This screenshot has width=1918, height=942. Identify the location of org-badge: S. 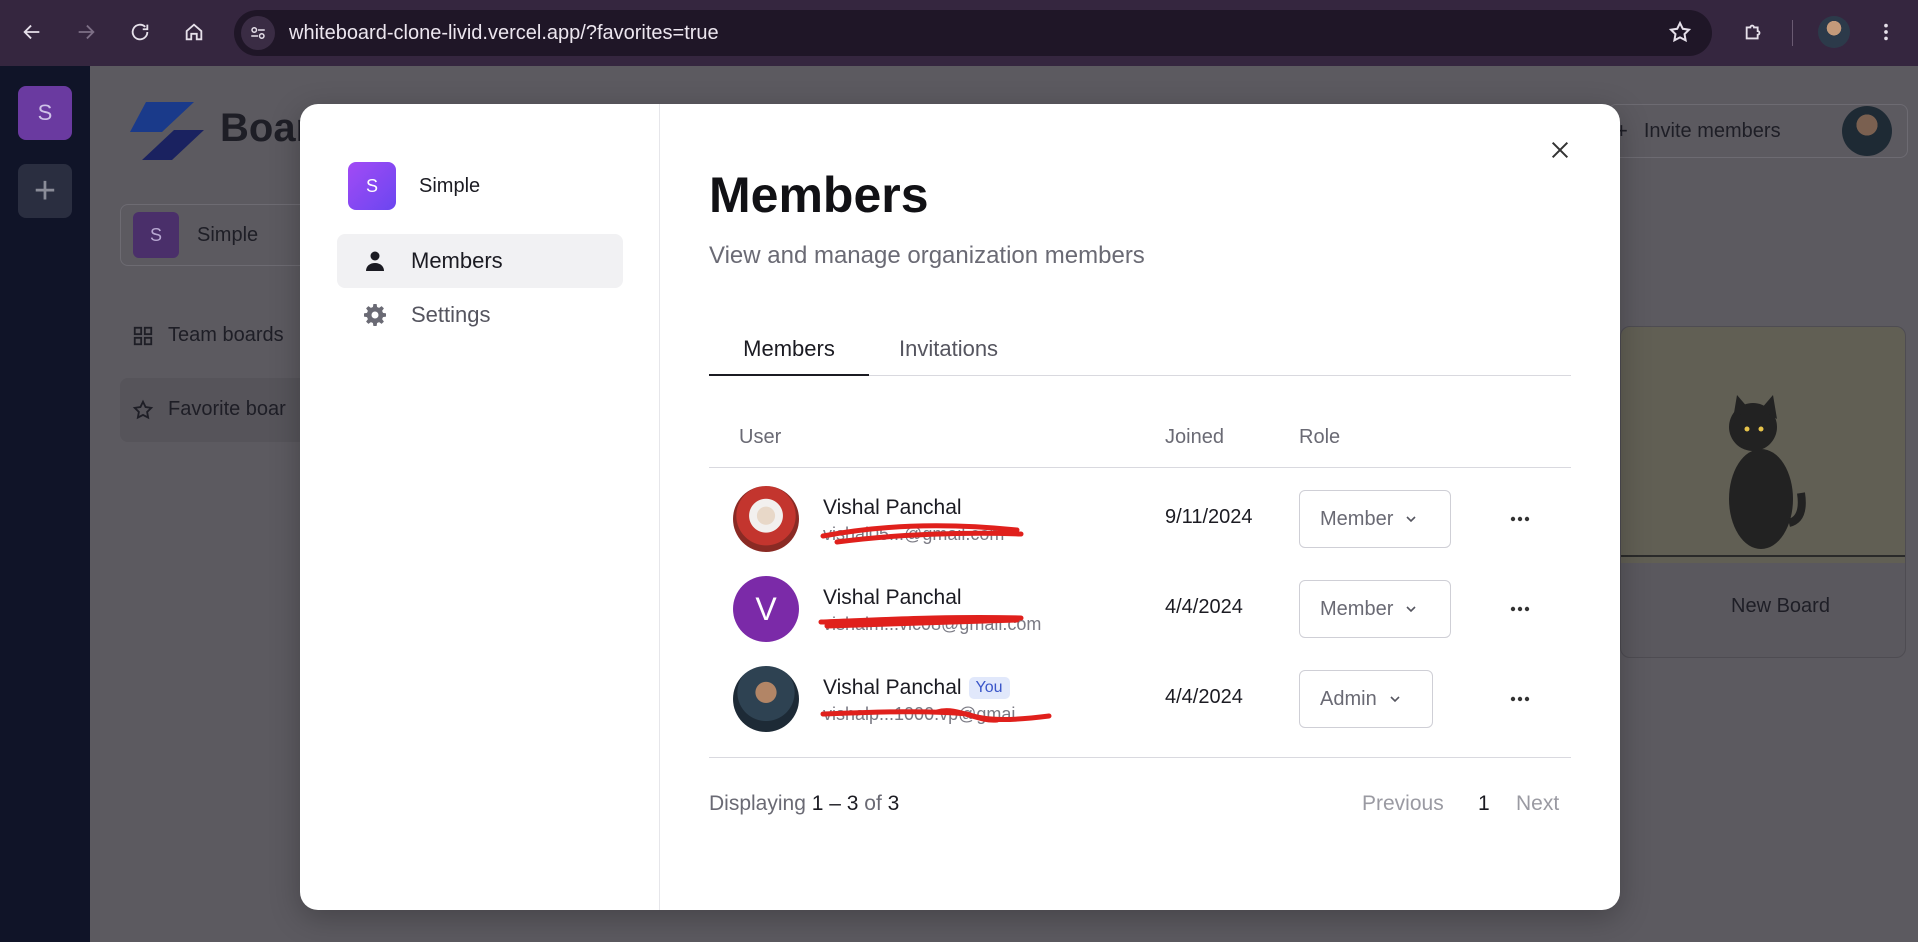
(156, 235).